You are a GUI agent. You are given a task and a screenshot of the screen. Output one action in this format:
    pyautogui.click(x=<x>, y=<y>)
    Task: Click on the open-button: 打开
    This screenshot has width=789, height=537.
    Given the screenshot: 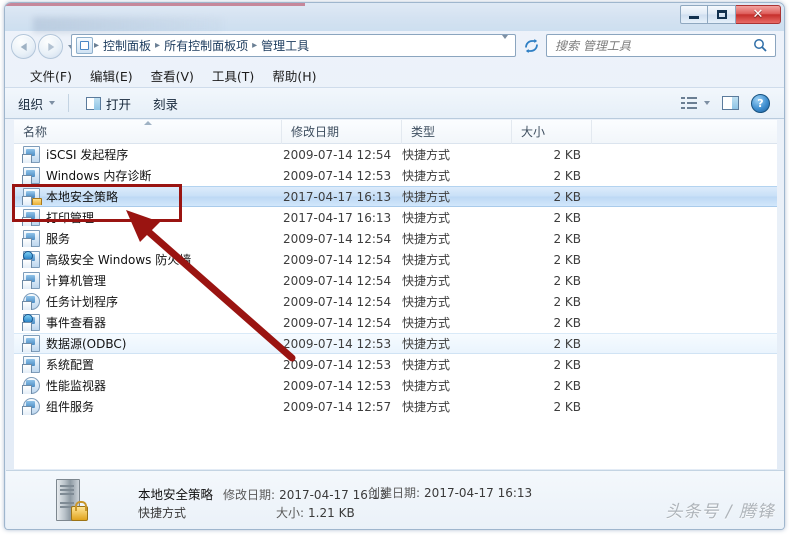 What is the action you would take?
    pyautogui.click(x=108, y=103)
    